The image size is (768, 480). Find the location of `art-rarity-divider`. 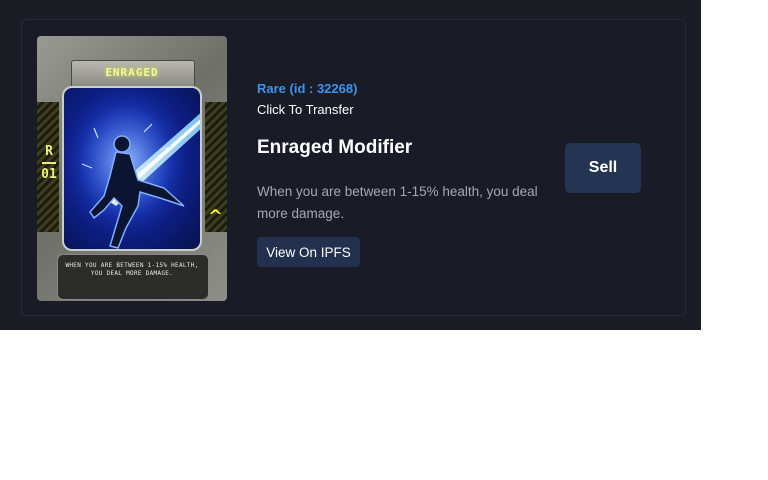

art-rarity-divider is located at coordinates (49, 163).